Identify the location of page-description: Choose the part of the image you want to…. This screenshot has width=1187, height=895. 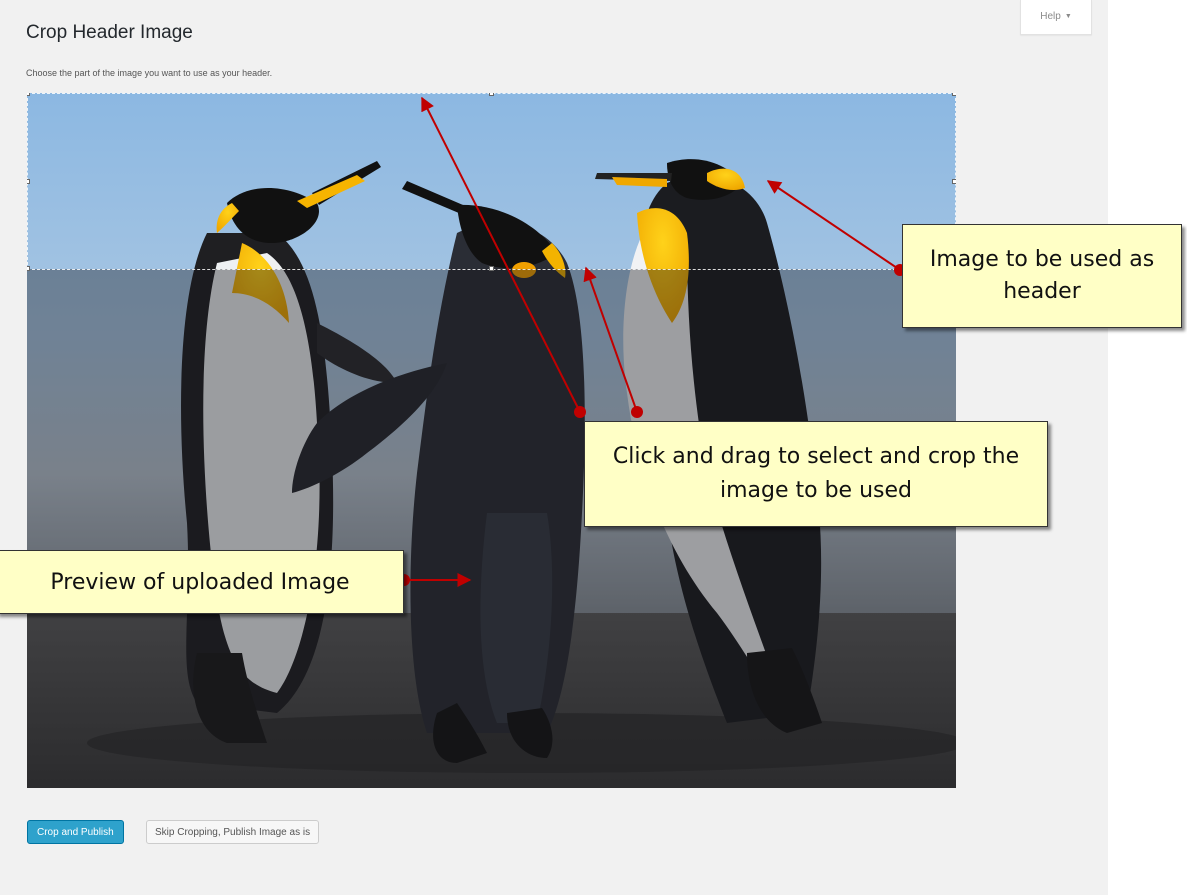
(149, 73).